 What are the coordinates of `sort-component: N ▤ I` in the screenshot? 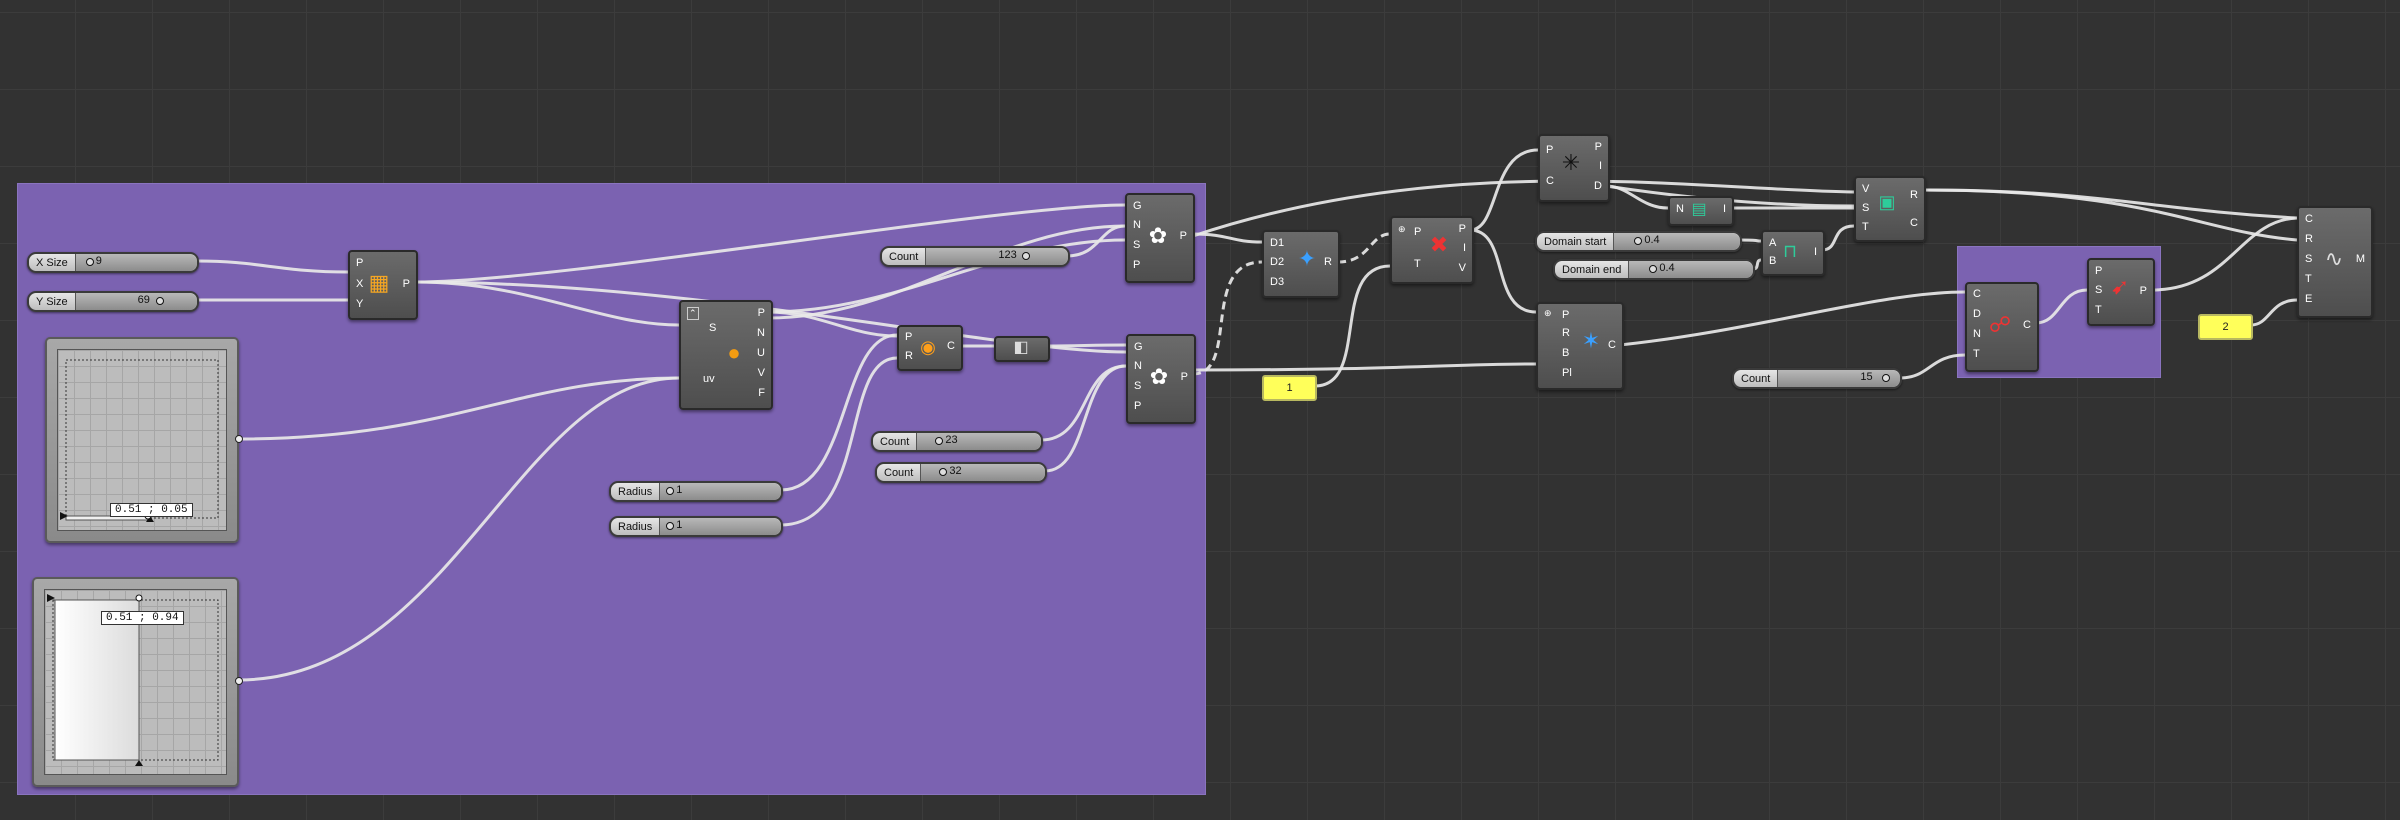 It's located at (1701, 211).